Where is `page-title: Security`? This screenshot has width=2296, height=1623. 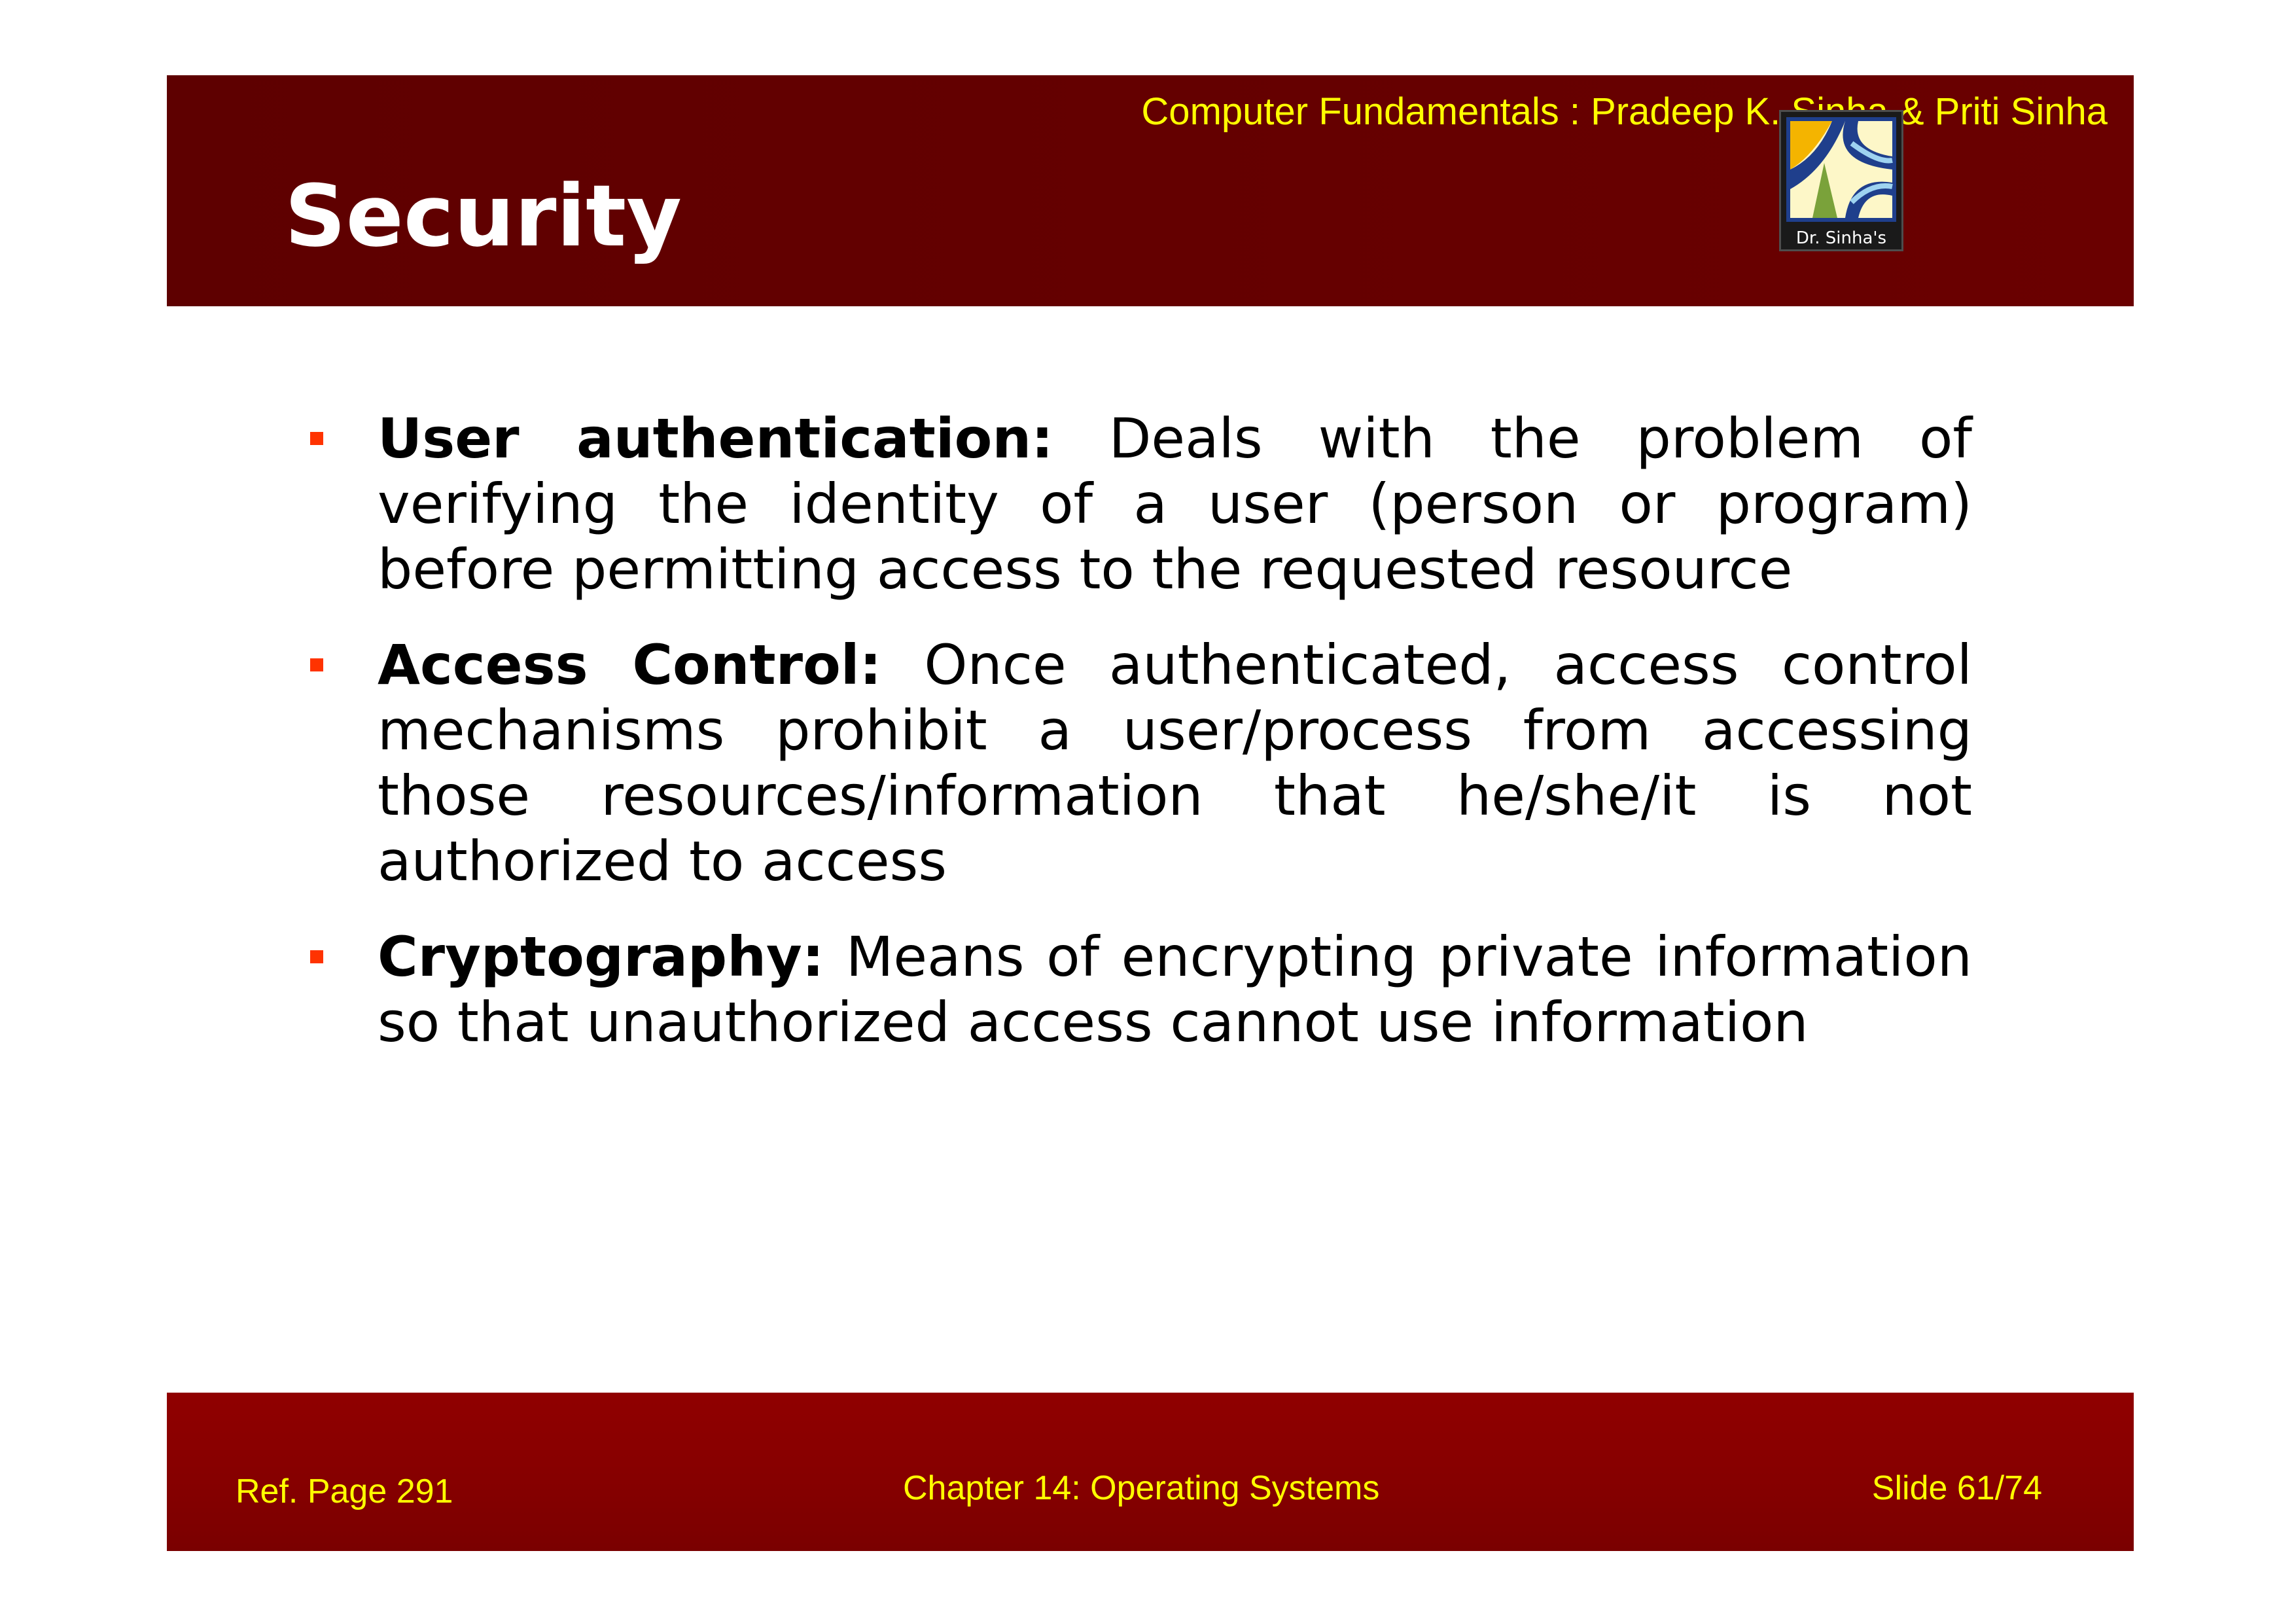 page-title: Security is located at coordinates (483, 216).